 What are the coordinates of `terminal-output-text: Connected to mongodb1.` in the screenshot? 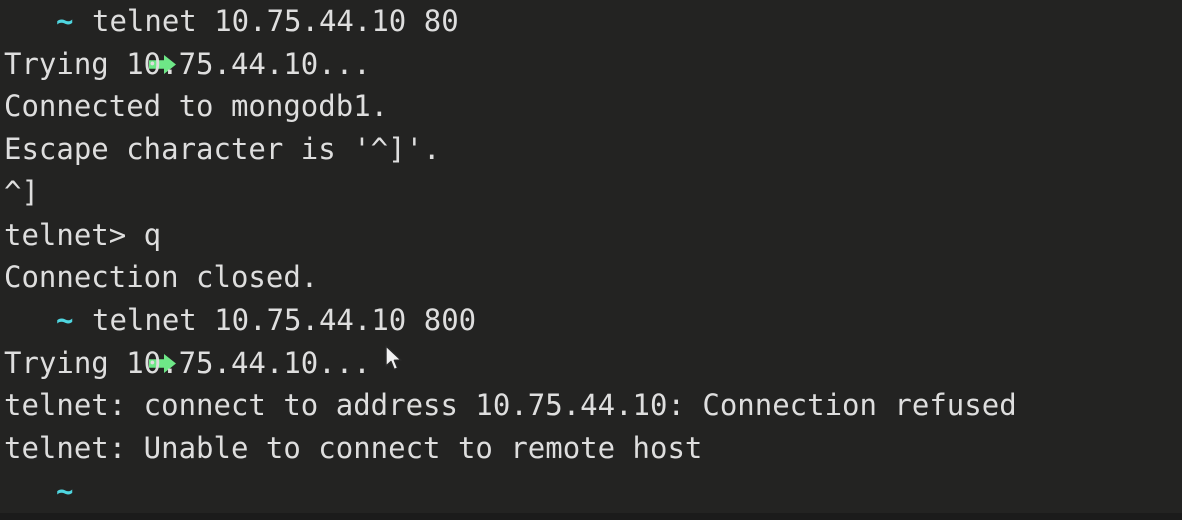 It's located at (196, 106).